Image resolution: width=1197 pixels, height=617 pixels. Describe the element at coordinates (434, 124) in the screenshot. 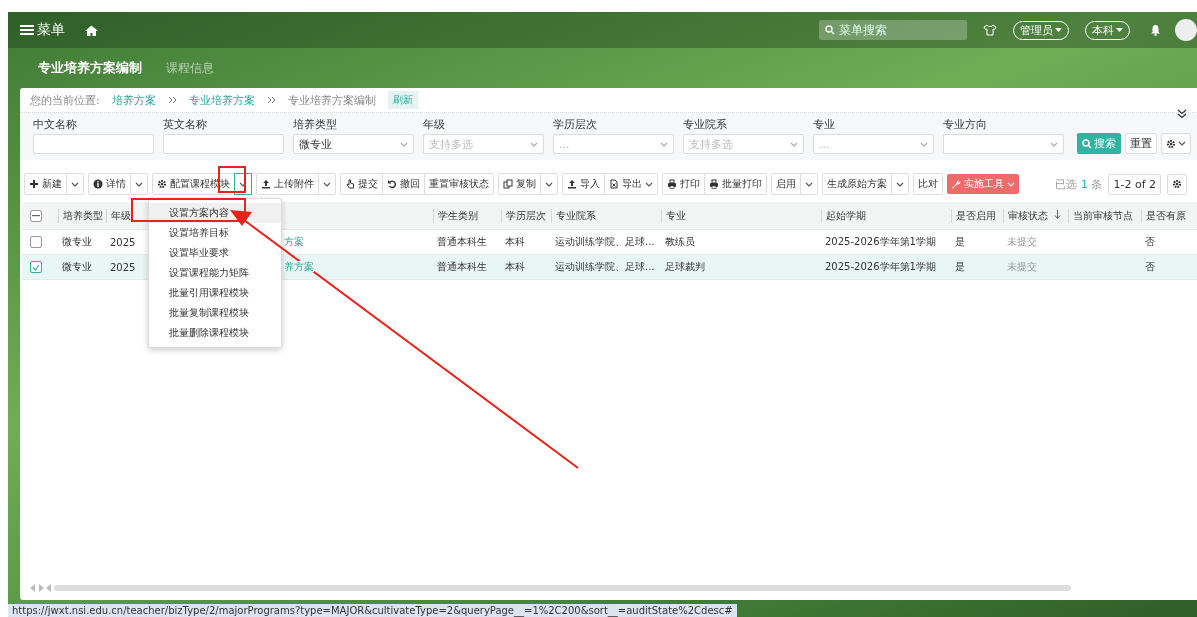

I see `field-label: 年级` at that location.